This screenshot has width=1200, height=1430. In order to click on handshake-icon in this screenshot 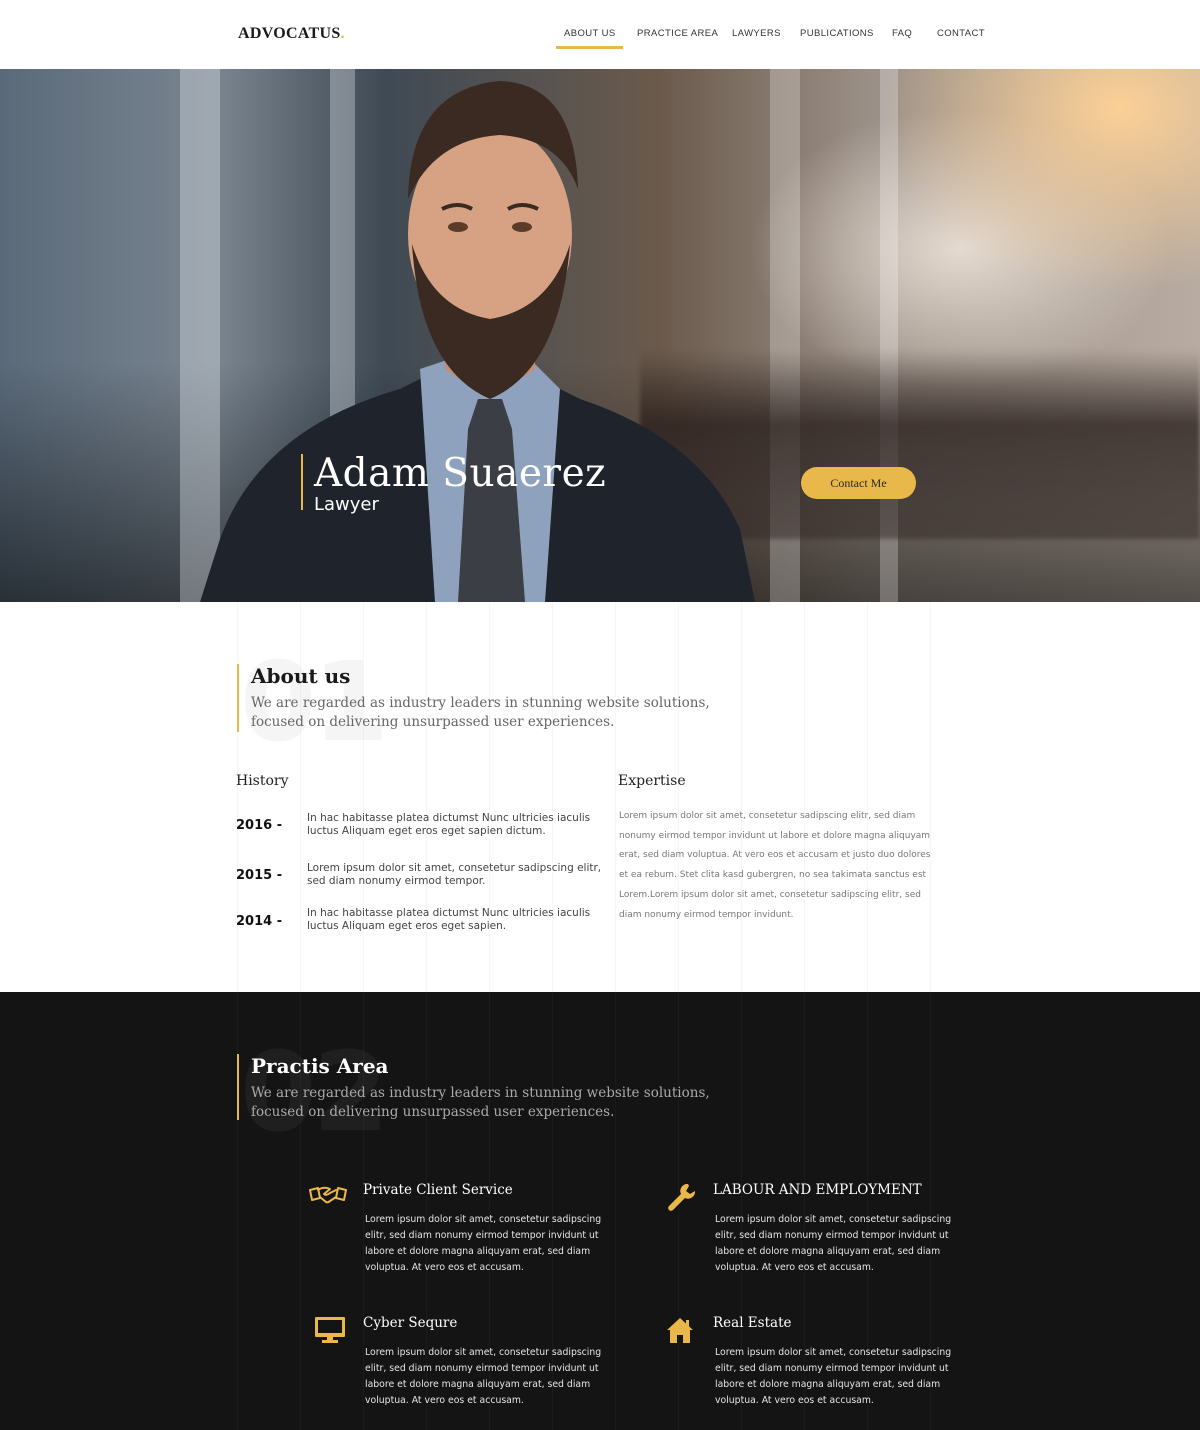, I will do `click(328, 1195)`.